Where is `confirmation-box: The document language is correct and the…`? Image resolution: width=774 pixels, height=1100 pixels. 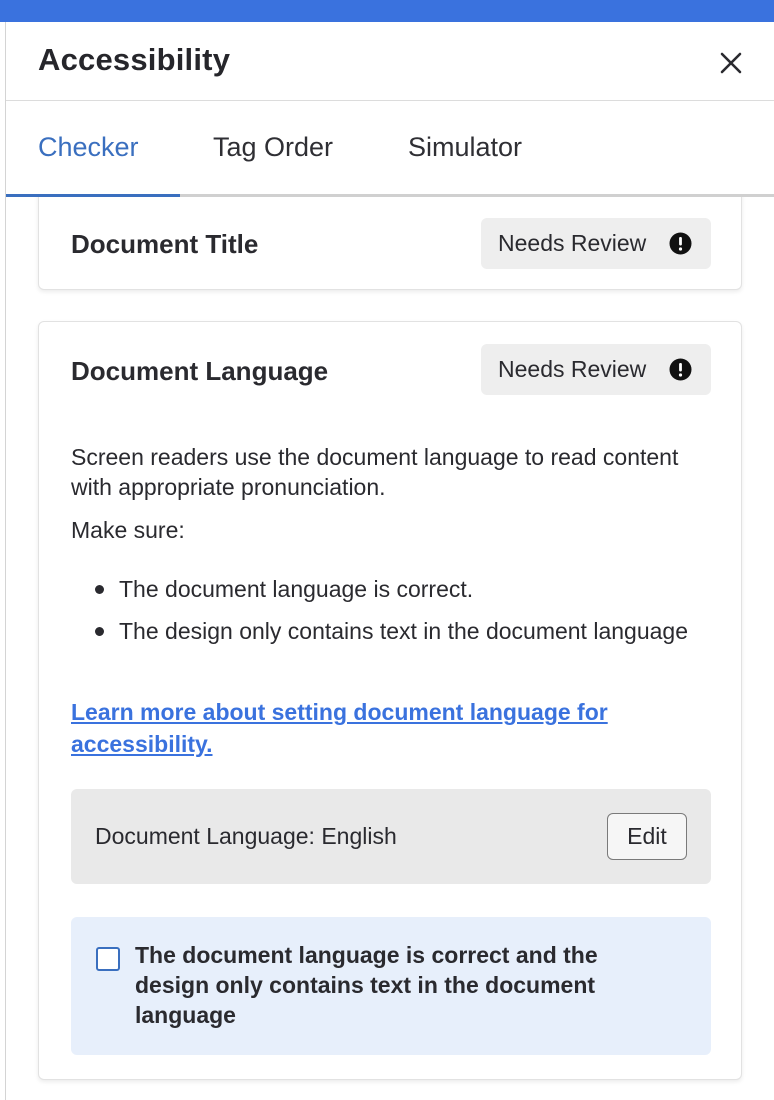
confirmation-box: The document language is correct and the… is located at coordinates (391, 986).